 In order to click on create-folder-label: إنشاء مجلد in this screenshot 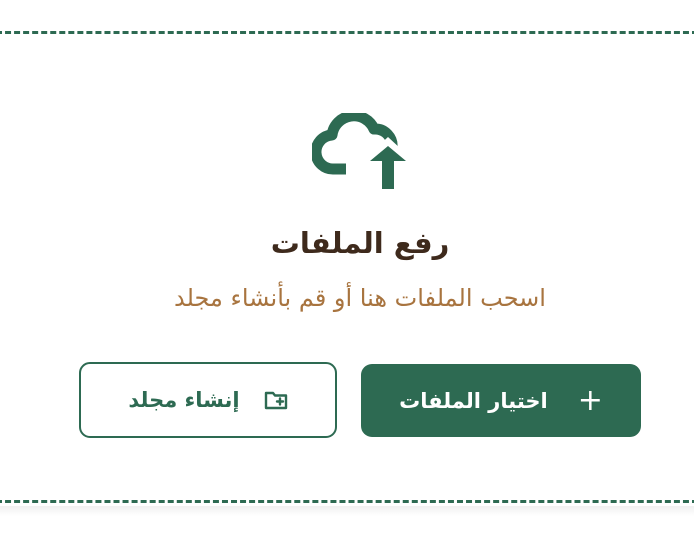, I will do `click(184, 400)`.